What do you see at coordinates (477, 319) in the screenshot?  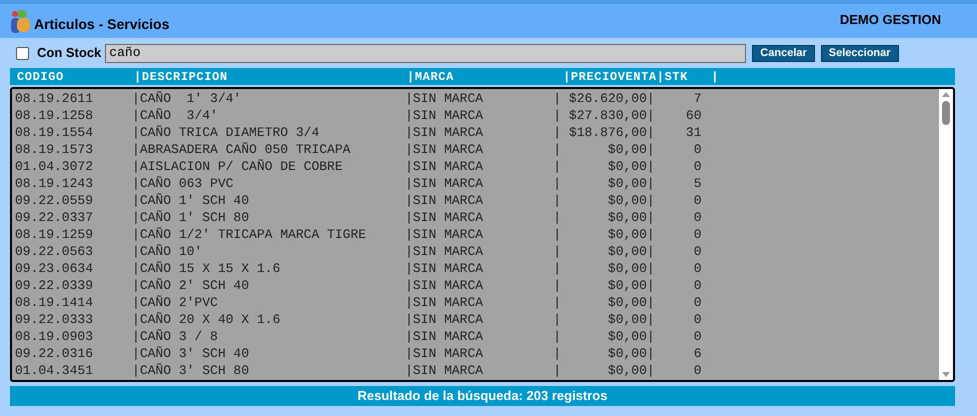 I see `list-row: 09.22.0333 |CAÑO 20 X 40 X 1.6 |SIN MARCA | $0,00| 0` at bounding box center [477, 319].